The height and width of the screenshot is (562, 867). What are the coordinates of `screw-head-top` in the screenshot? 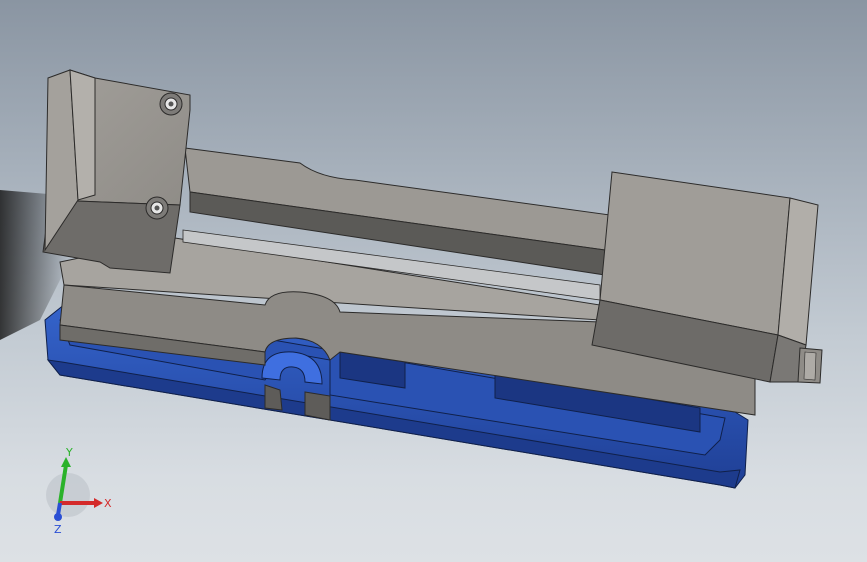 It's located at (171, 104).